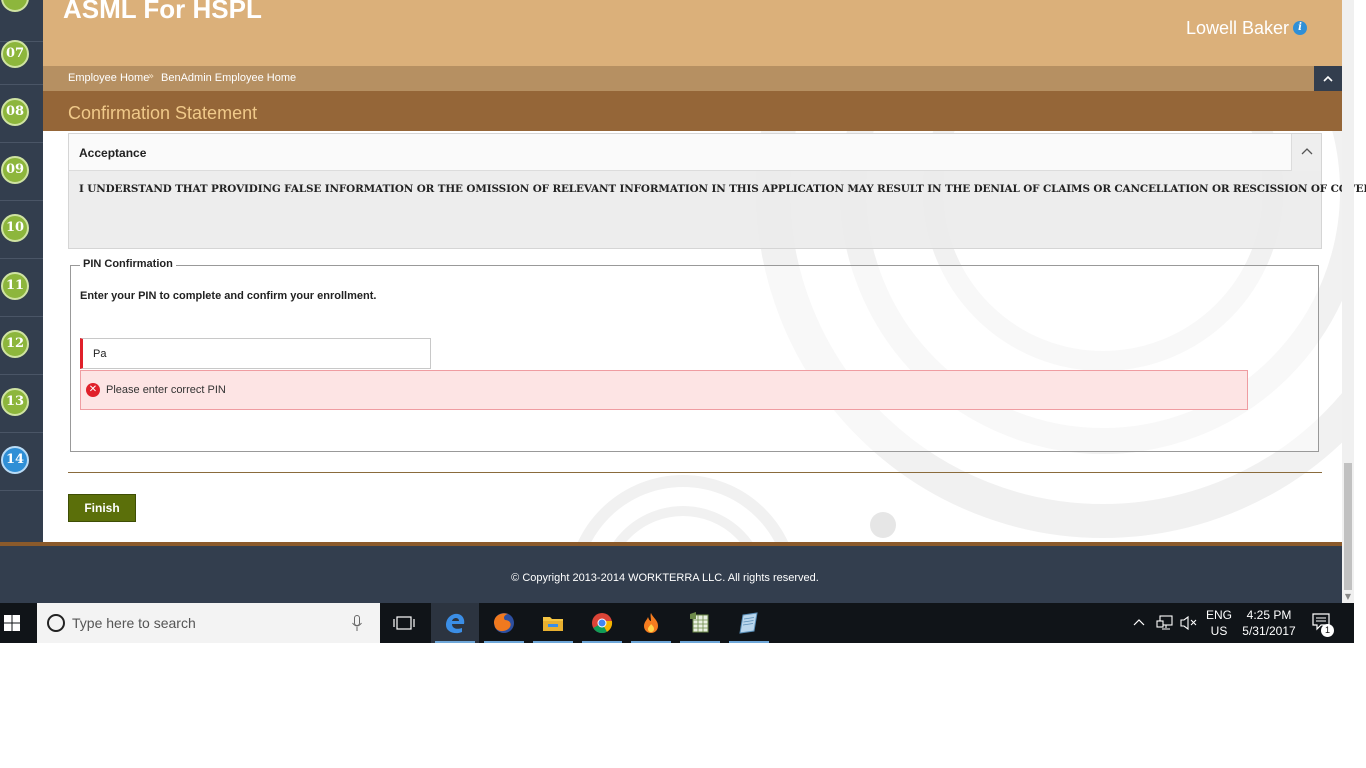  I want to click on chrome-app-button, so click(602, 623).